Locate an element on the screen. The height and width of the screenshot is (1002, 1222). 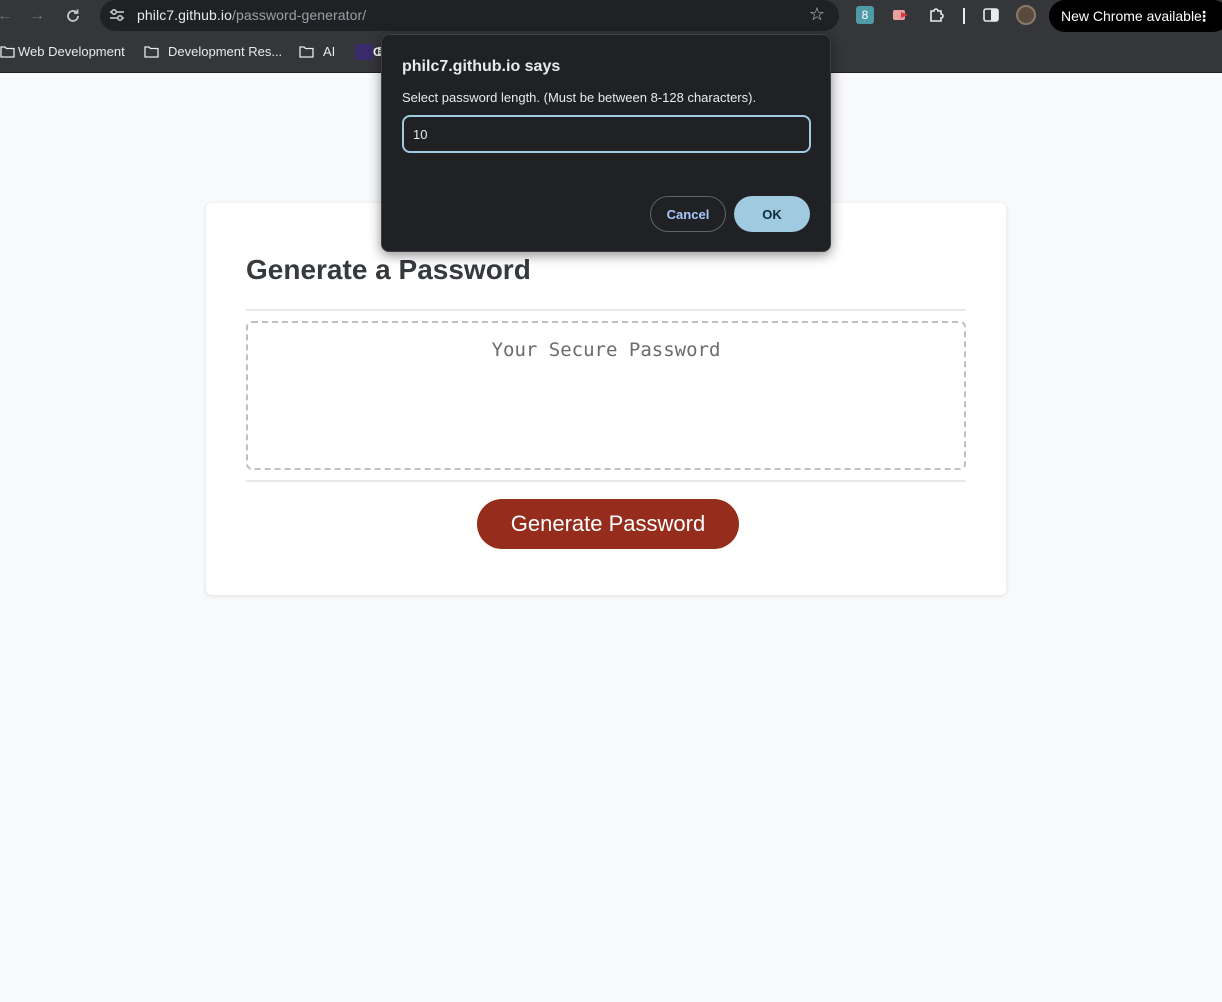
toolbar-divider is located at coordinates (964, 16).